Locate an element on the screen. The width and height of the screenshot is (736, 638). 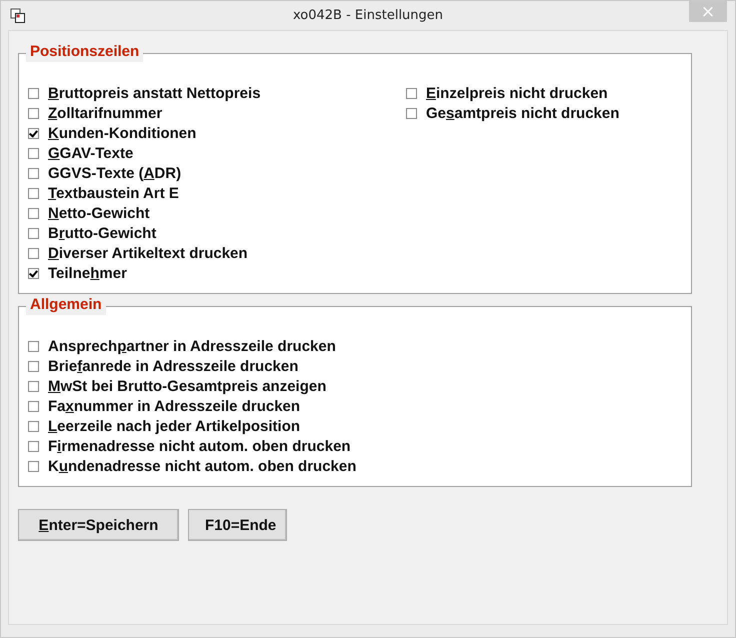
checkbox-option: Textbaustein Art E is located at coordinates (217, 193).